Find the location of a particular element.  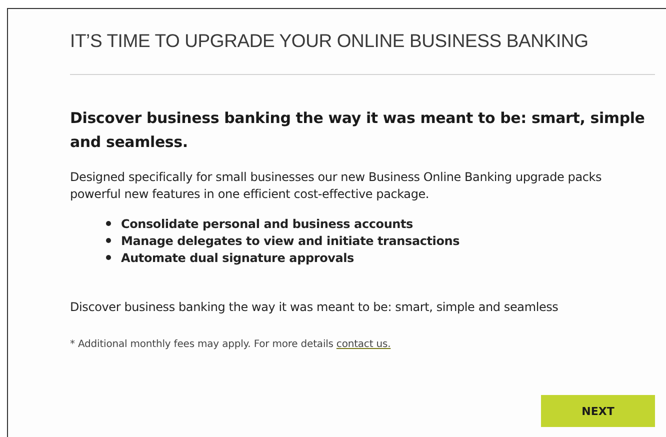

feature-text: Manage delegates to view and initiate transactions is located at coordinates (290, 241).